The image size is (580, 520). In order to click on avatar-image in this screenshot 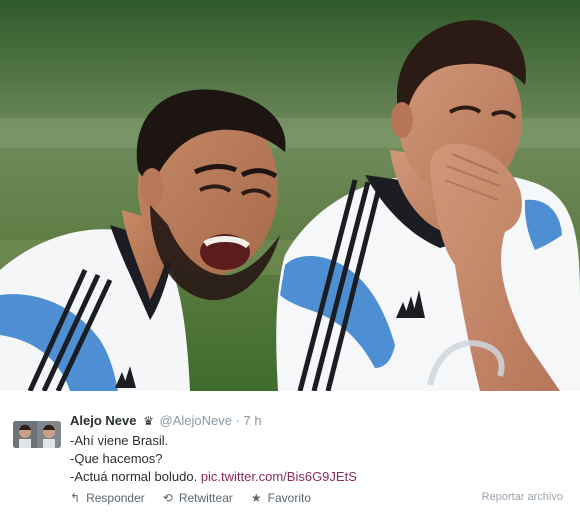, I will do `click(37, 434)`.